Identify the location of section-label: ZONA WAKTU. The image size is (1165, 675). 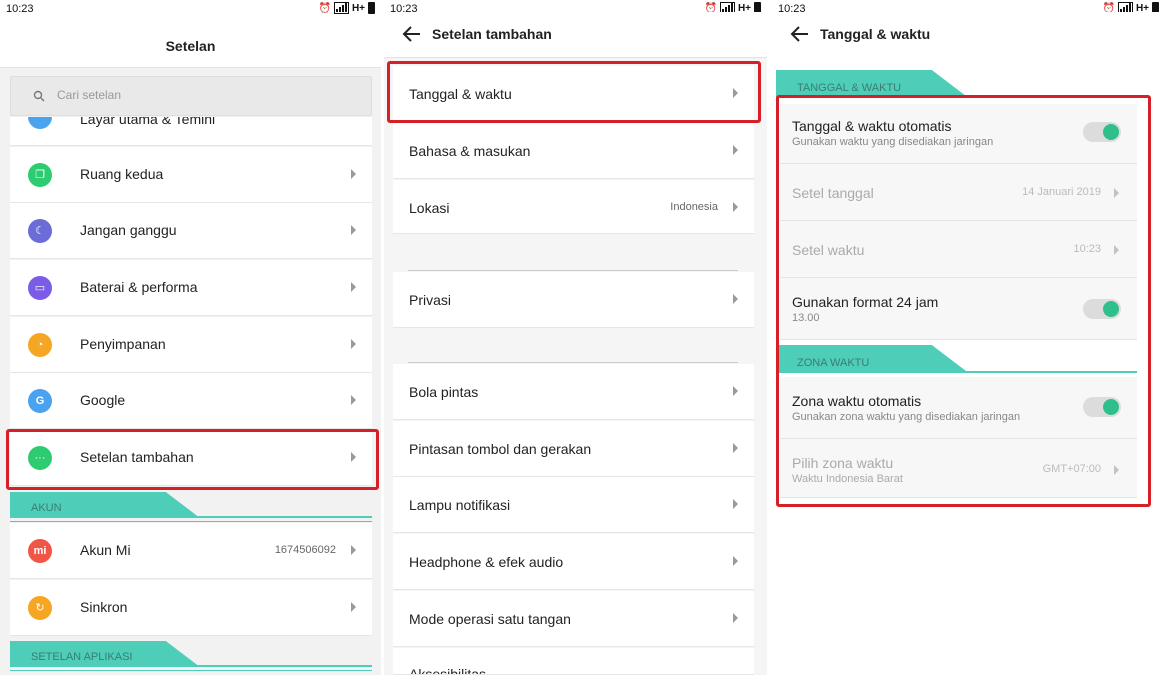
(833, 363).